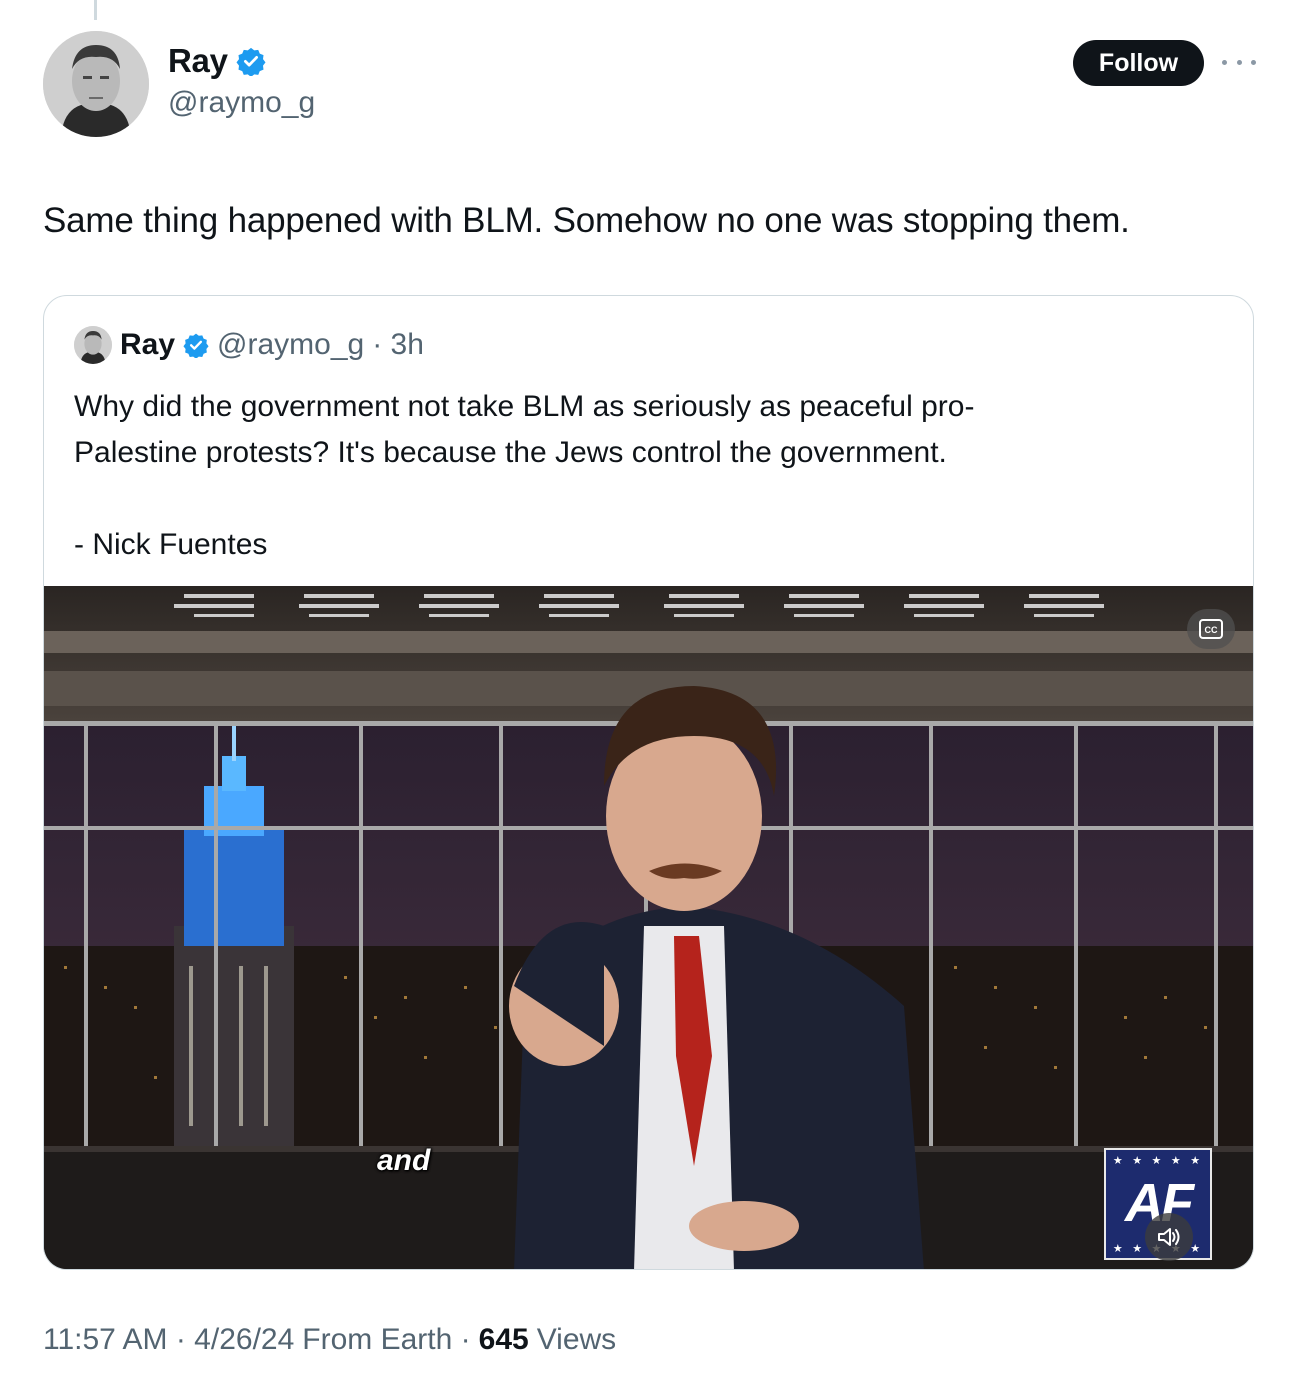  Describe the element at coordinates (291, 344) in the screenshot. I see `quoted-author-handle: @raymo_g` at that location.